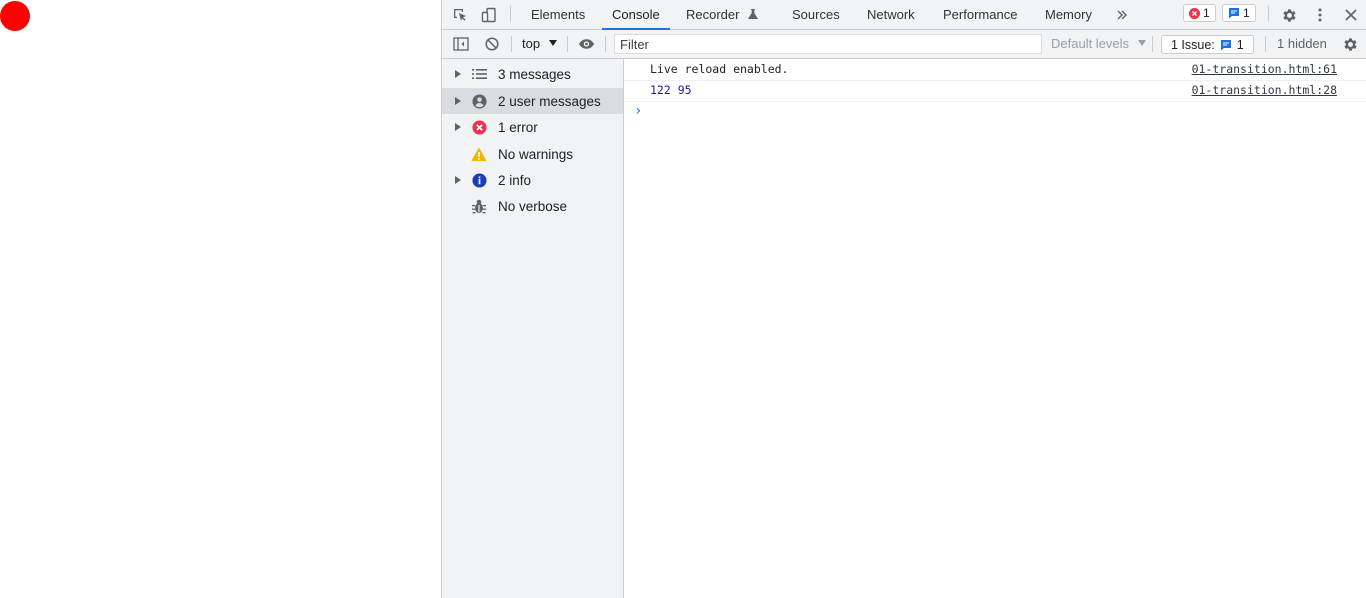 The image size is (1366, 598). I want to click on message-text: 122 95, so click(671, 90).